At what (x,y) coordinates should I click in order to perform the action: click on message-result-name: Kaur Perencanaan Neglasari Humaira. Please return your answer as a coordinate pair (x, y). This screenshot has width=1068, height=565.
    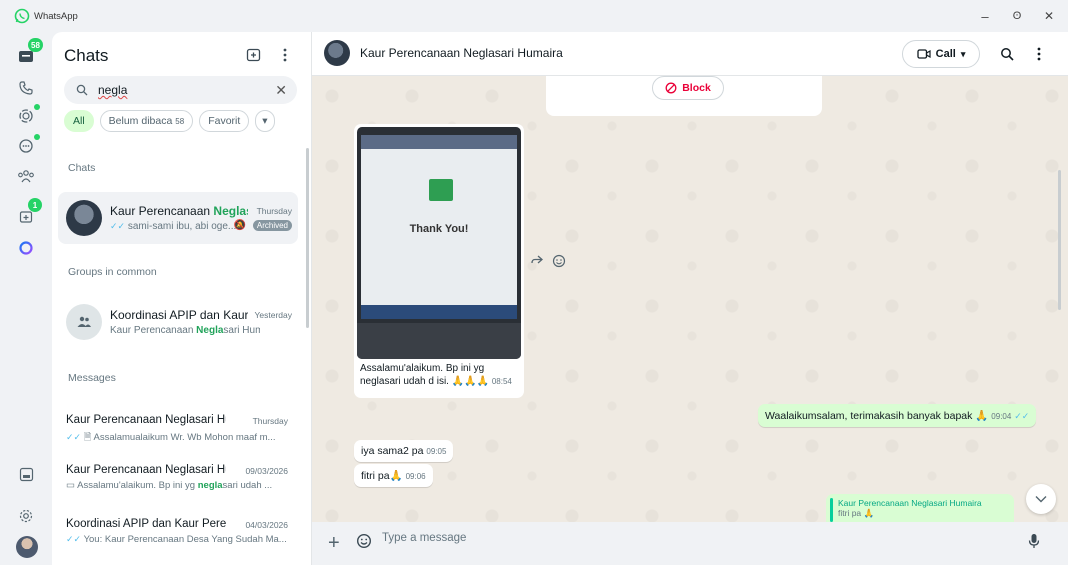
    Looking at the image, I should click on (146, 420).